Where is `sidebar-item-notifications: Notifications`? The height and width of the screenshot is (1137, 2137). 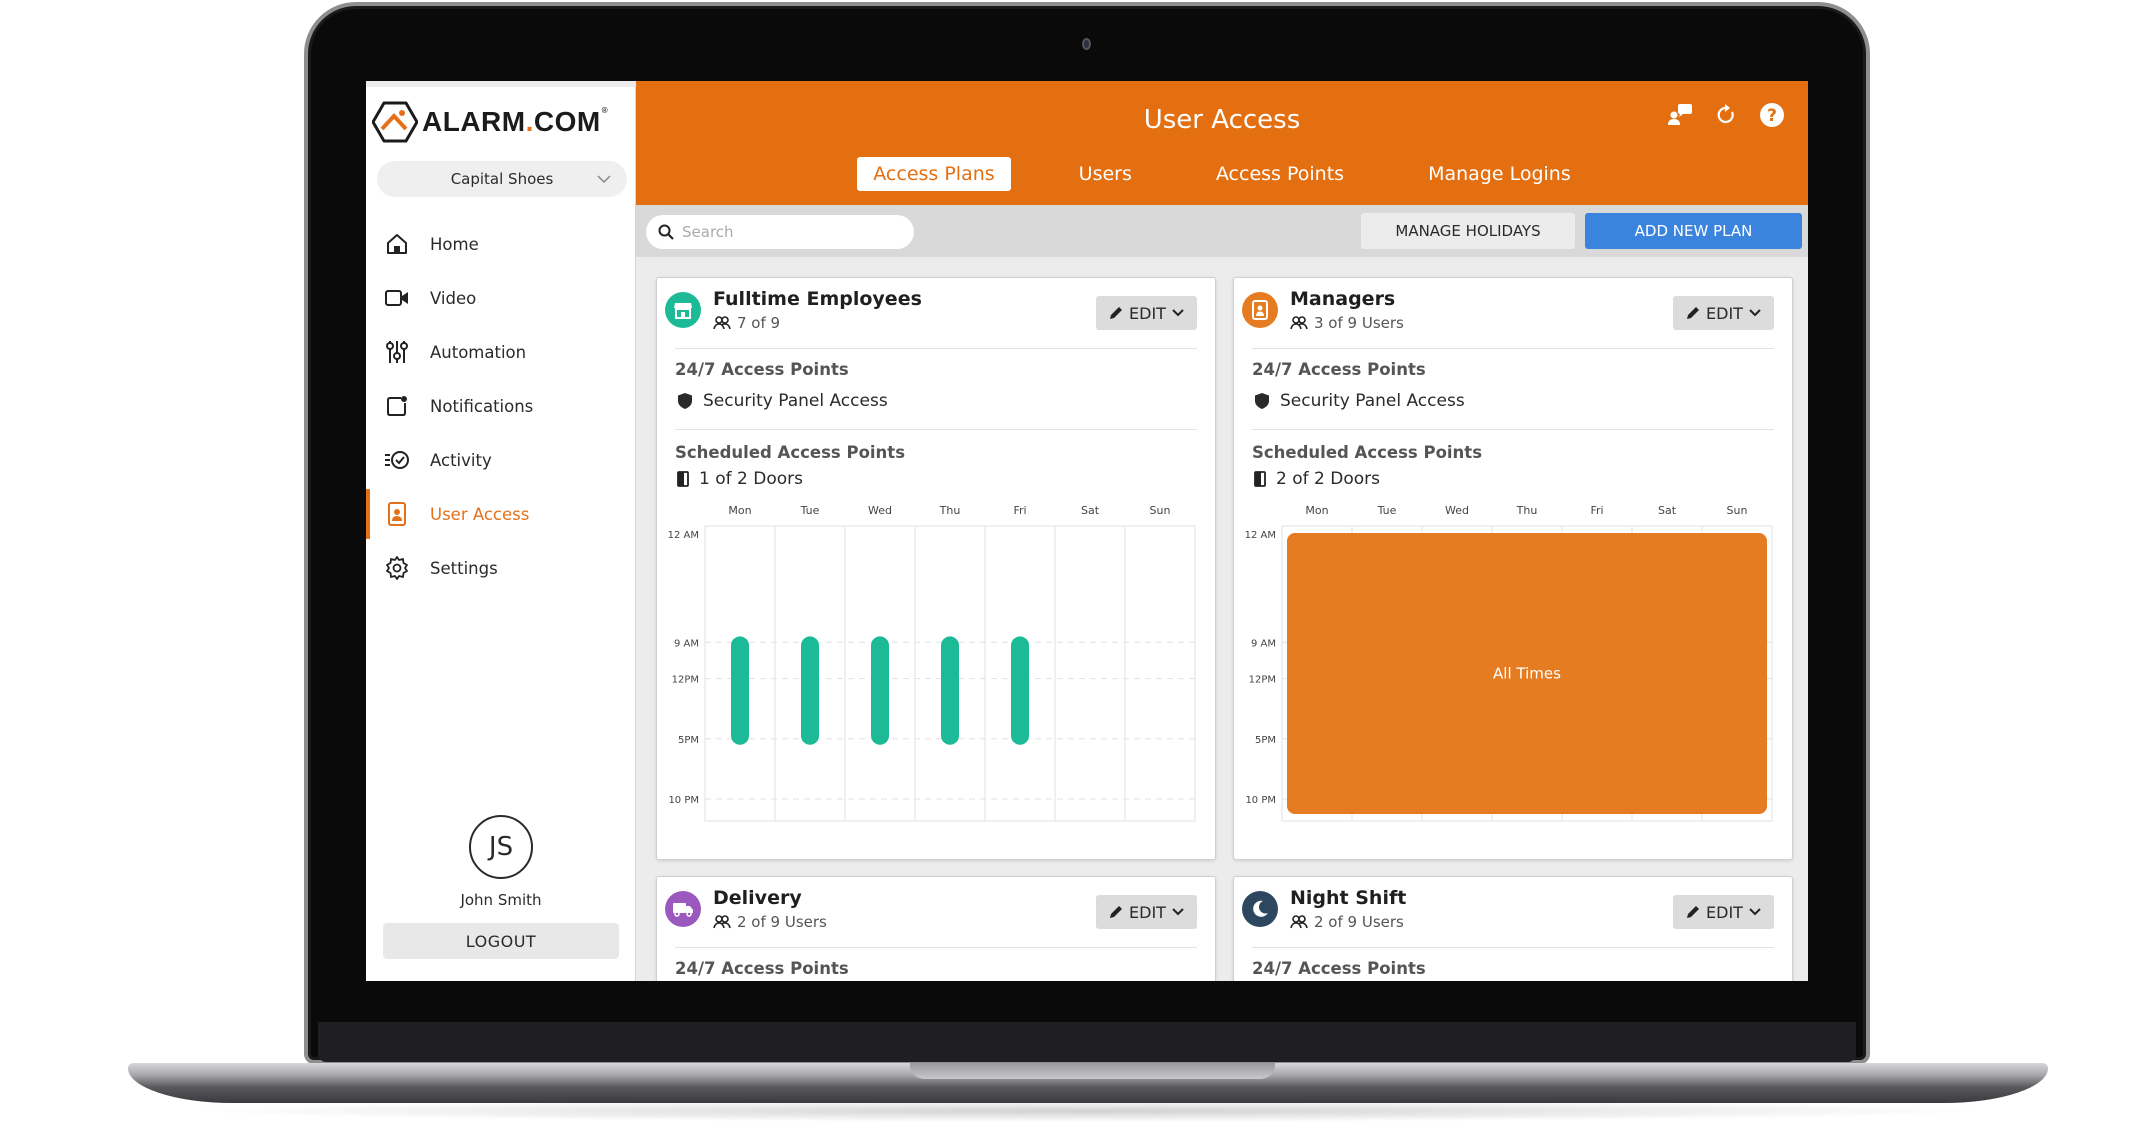 sidebar-item-notifications: Notifications is located at coordinates (501, 406).